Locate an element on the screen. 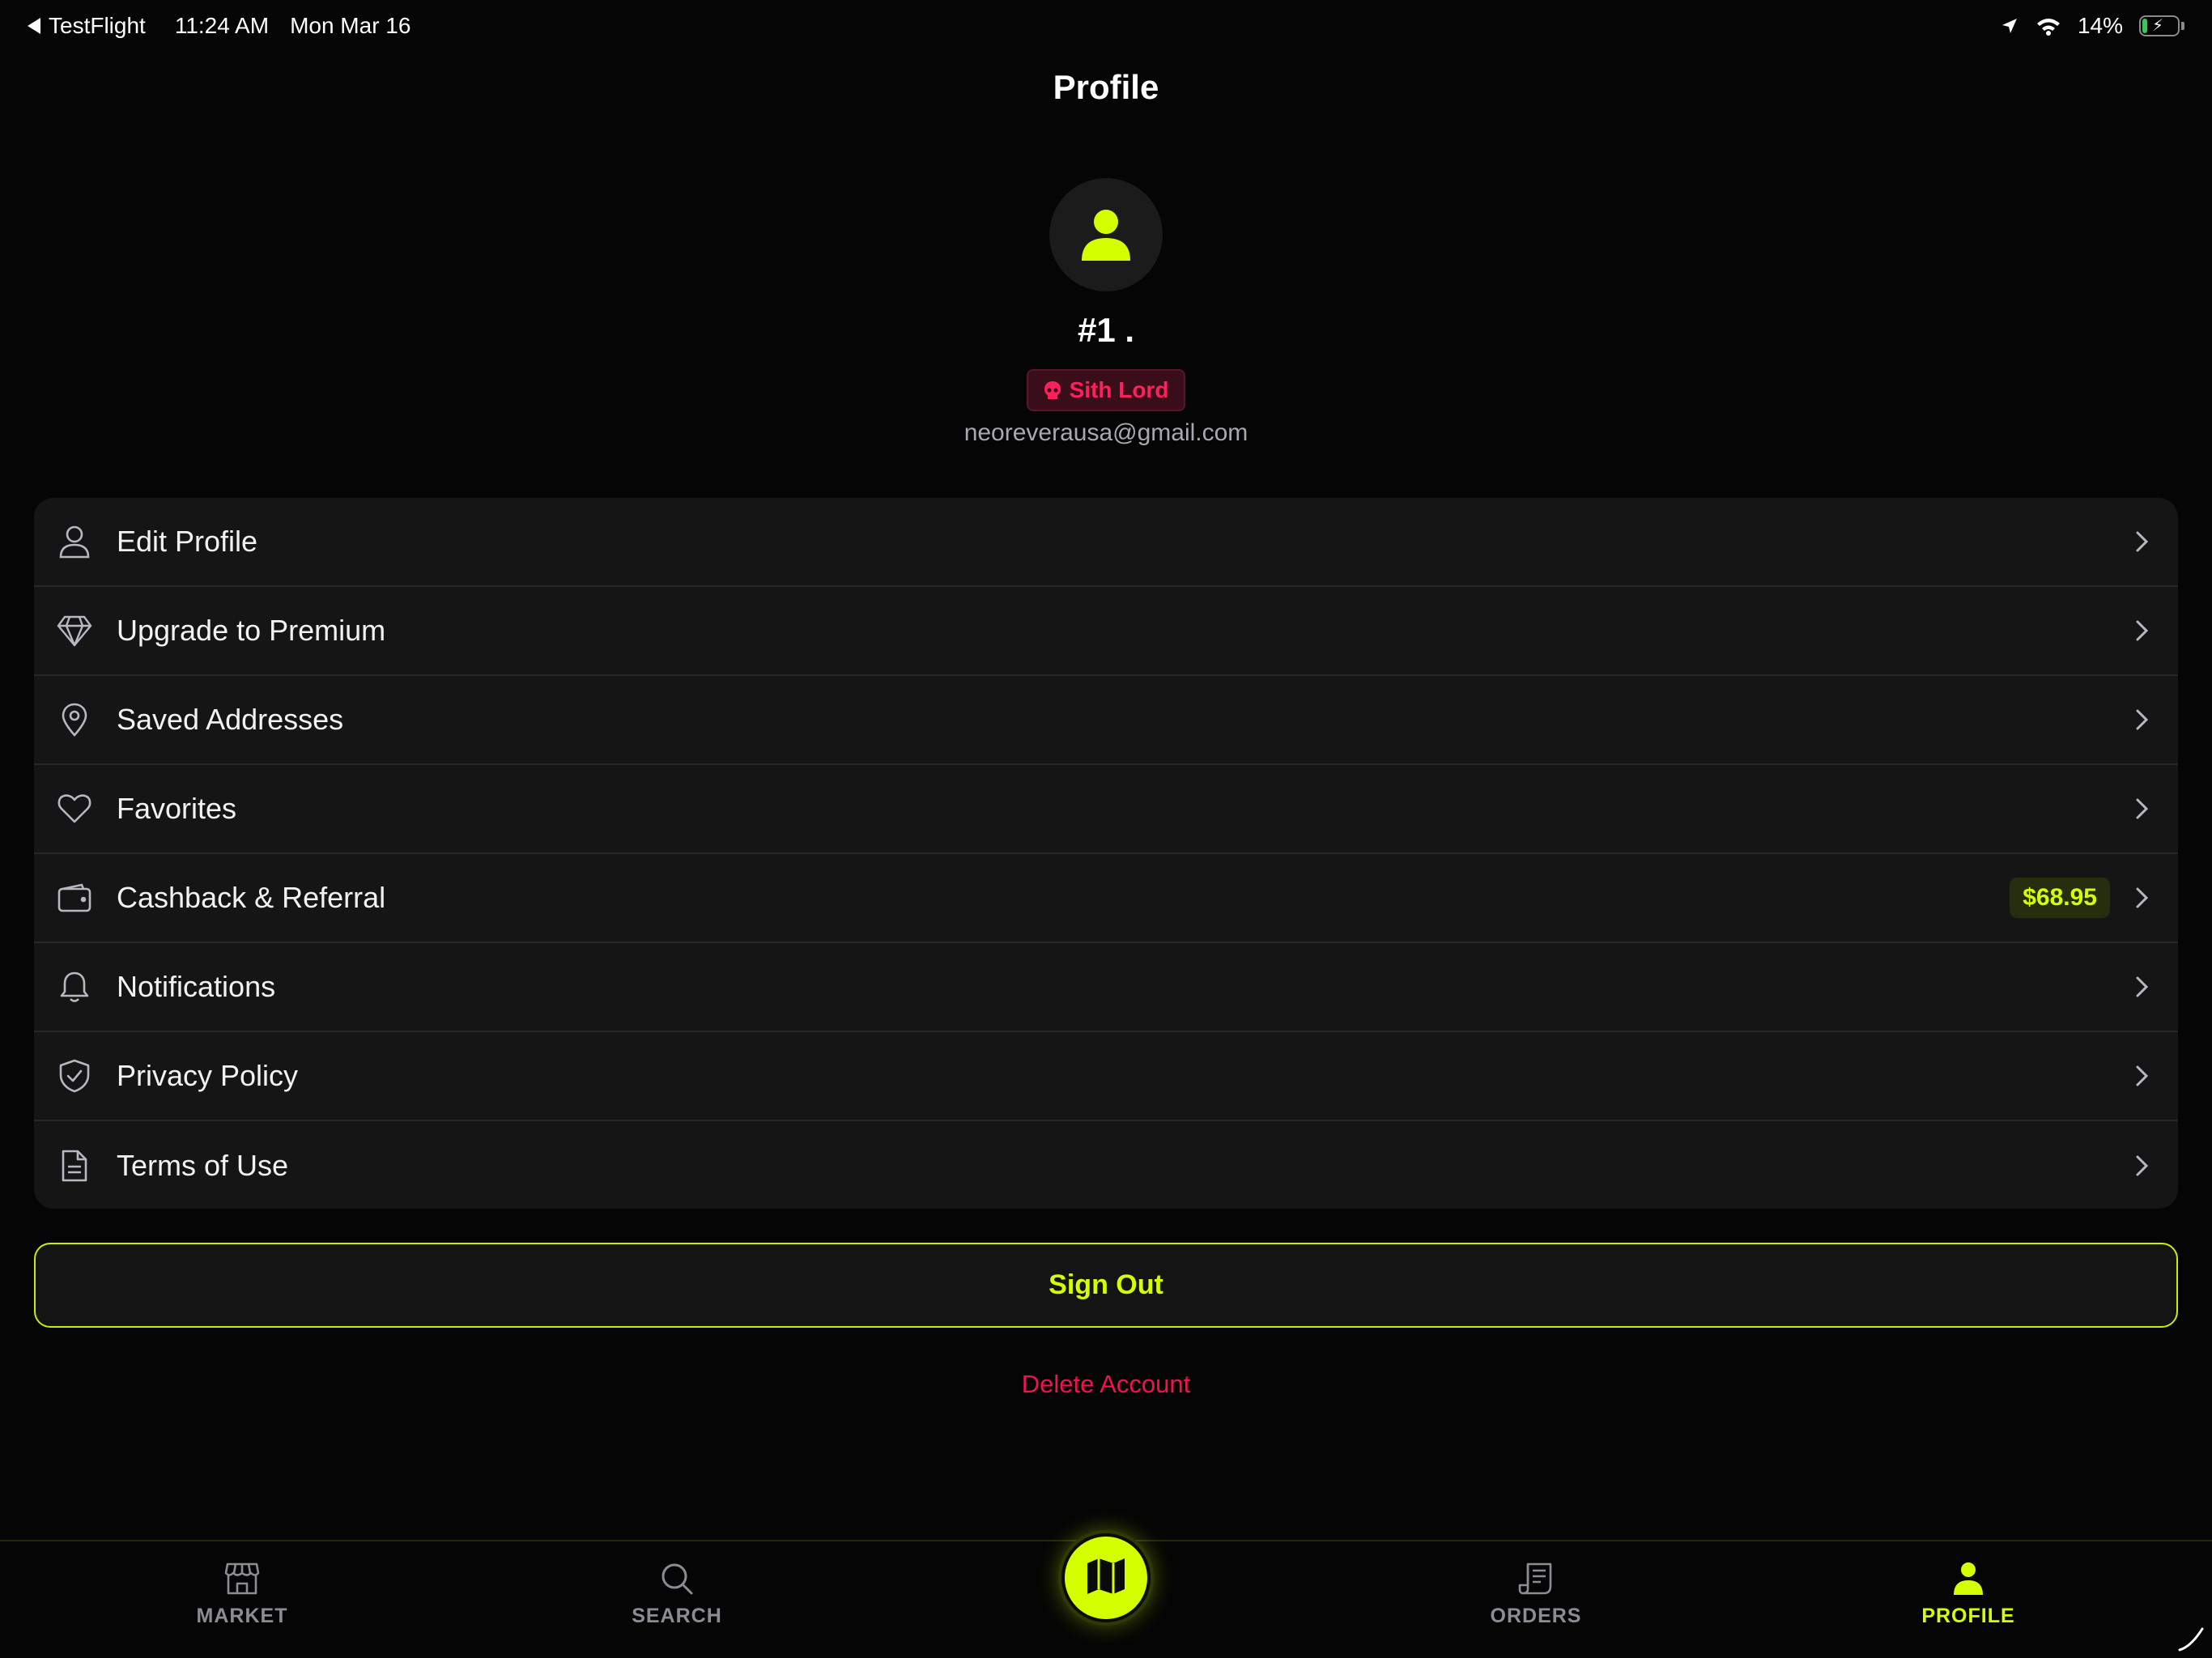 The image size is (2212, 1658). menu-item-cashback-referral: Cashback & Referral $68.95 is located at coordinates (1106, 898).